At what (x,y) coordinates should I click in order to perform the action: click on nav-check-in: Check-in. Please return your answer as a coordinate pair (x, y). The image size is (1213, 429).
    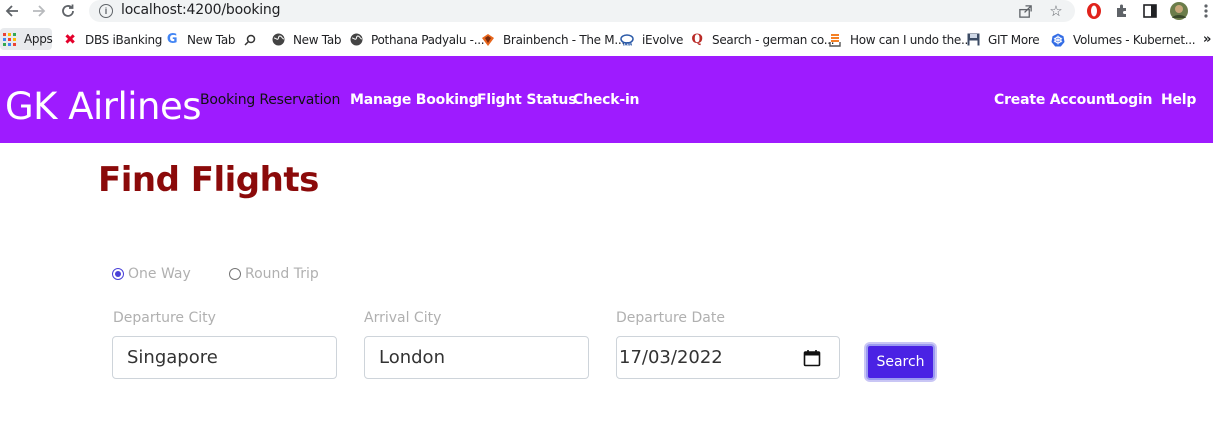
    Looking at the image, I should click on (606, 100).